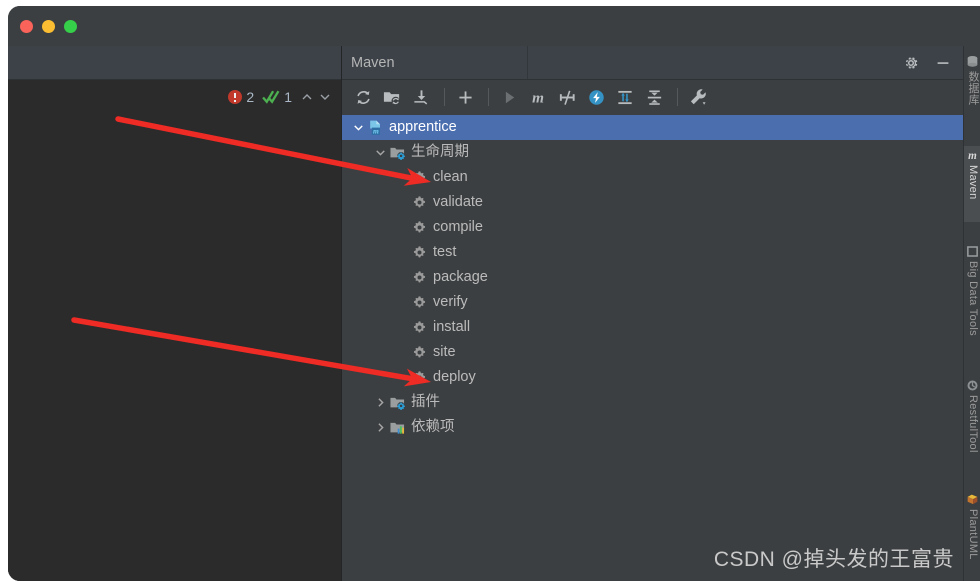  I want to click on tree-row-label: 依赖项, so click(433, 427).